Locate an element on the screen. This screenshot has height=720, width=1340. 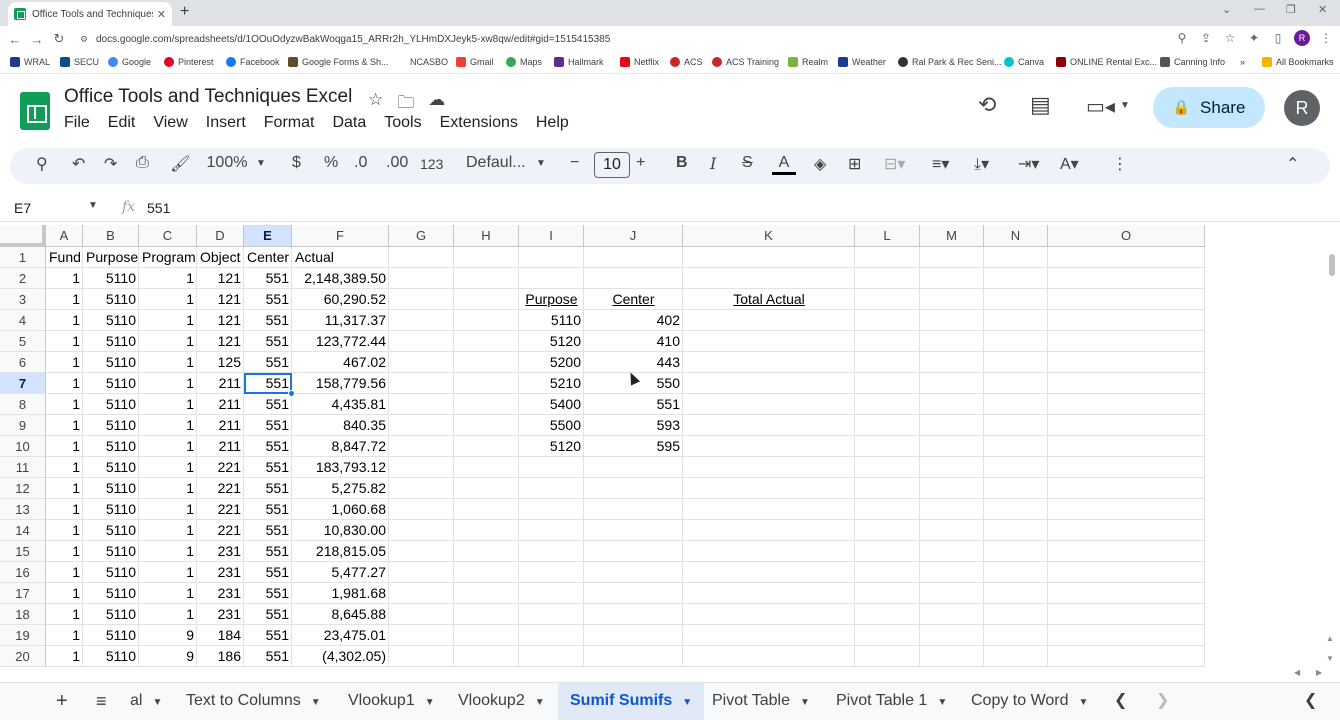
summary-purpose-cell: 5120 is located at coordinates (551, 446).